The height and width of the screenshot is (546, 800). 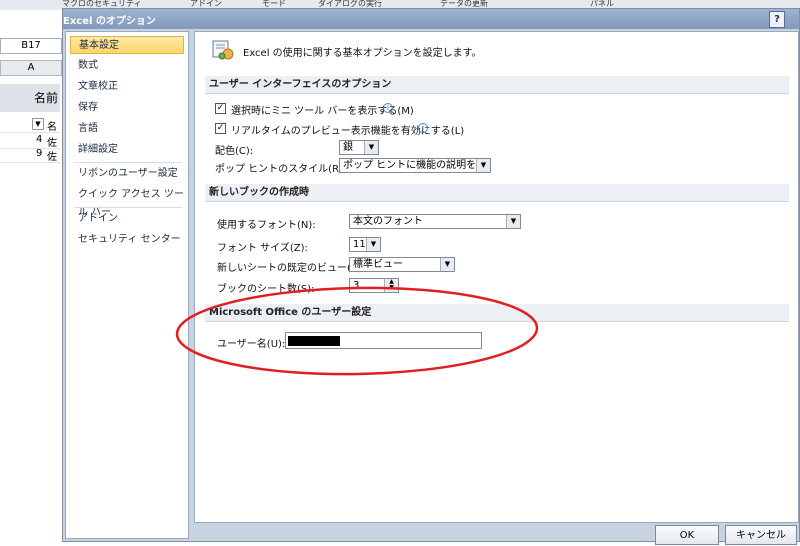 I want to click on nav-item-quick-access: クイック アクセス ツール バー, so click(x=127, y=202).